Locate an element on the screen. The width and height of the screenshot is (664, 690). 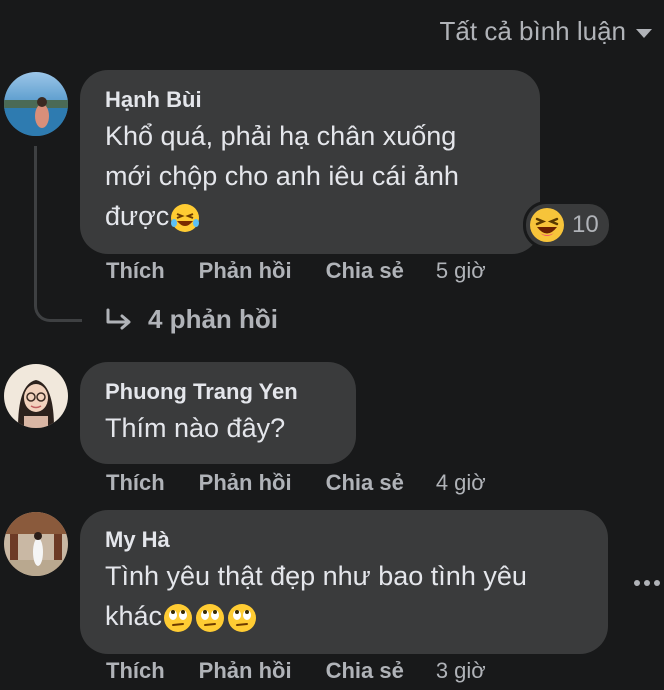
comment-timestamp: 3 giờ is located at coordinates (461, 671).